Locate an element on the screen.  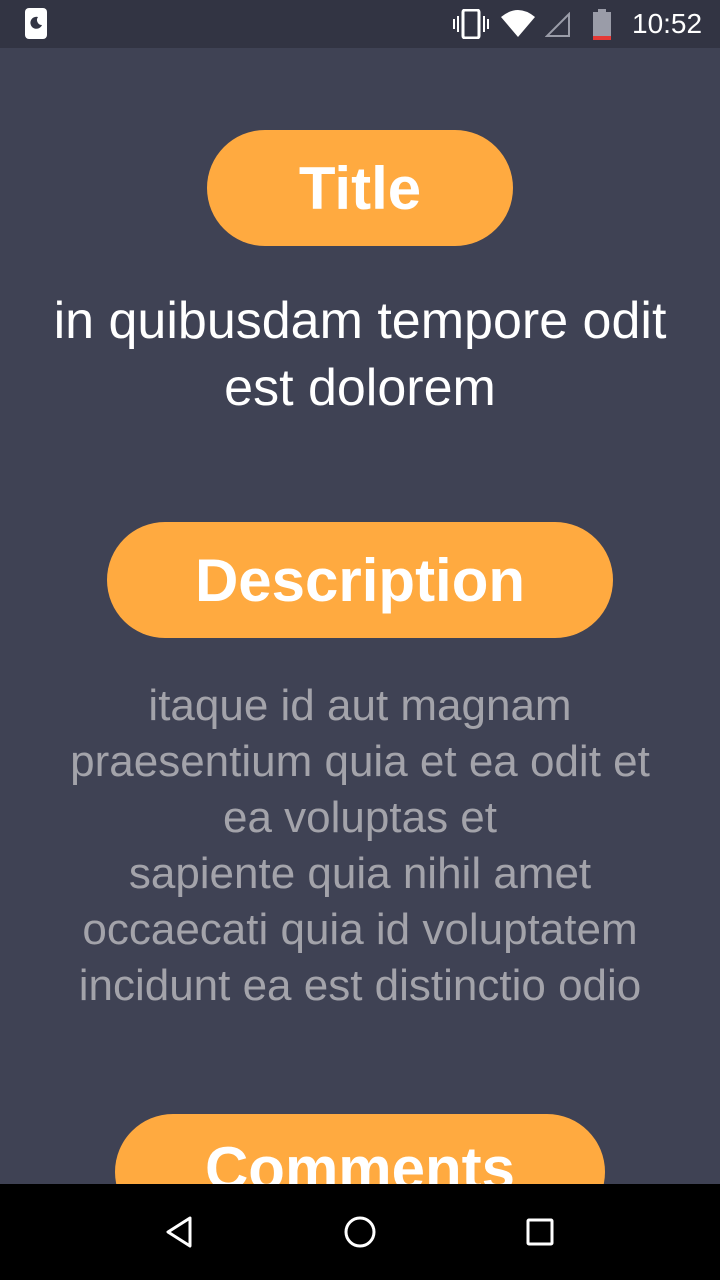
status-clock: 10:52 is located at coordinates (667, 23).